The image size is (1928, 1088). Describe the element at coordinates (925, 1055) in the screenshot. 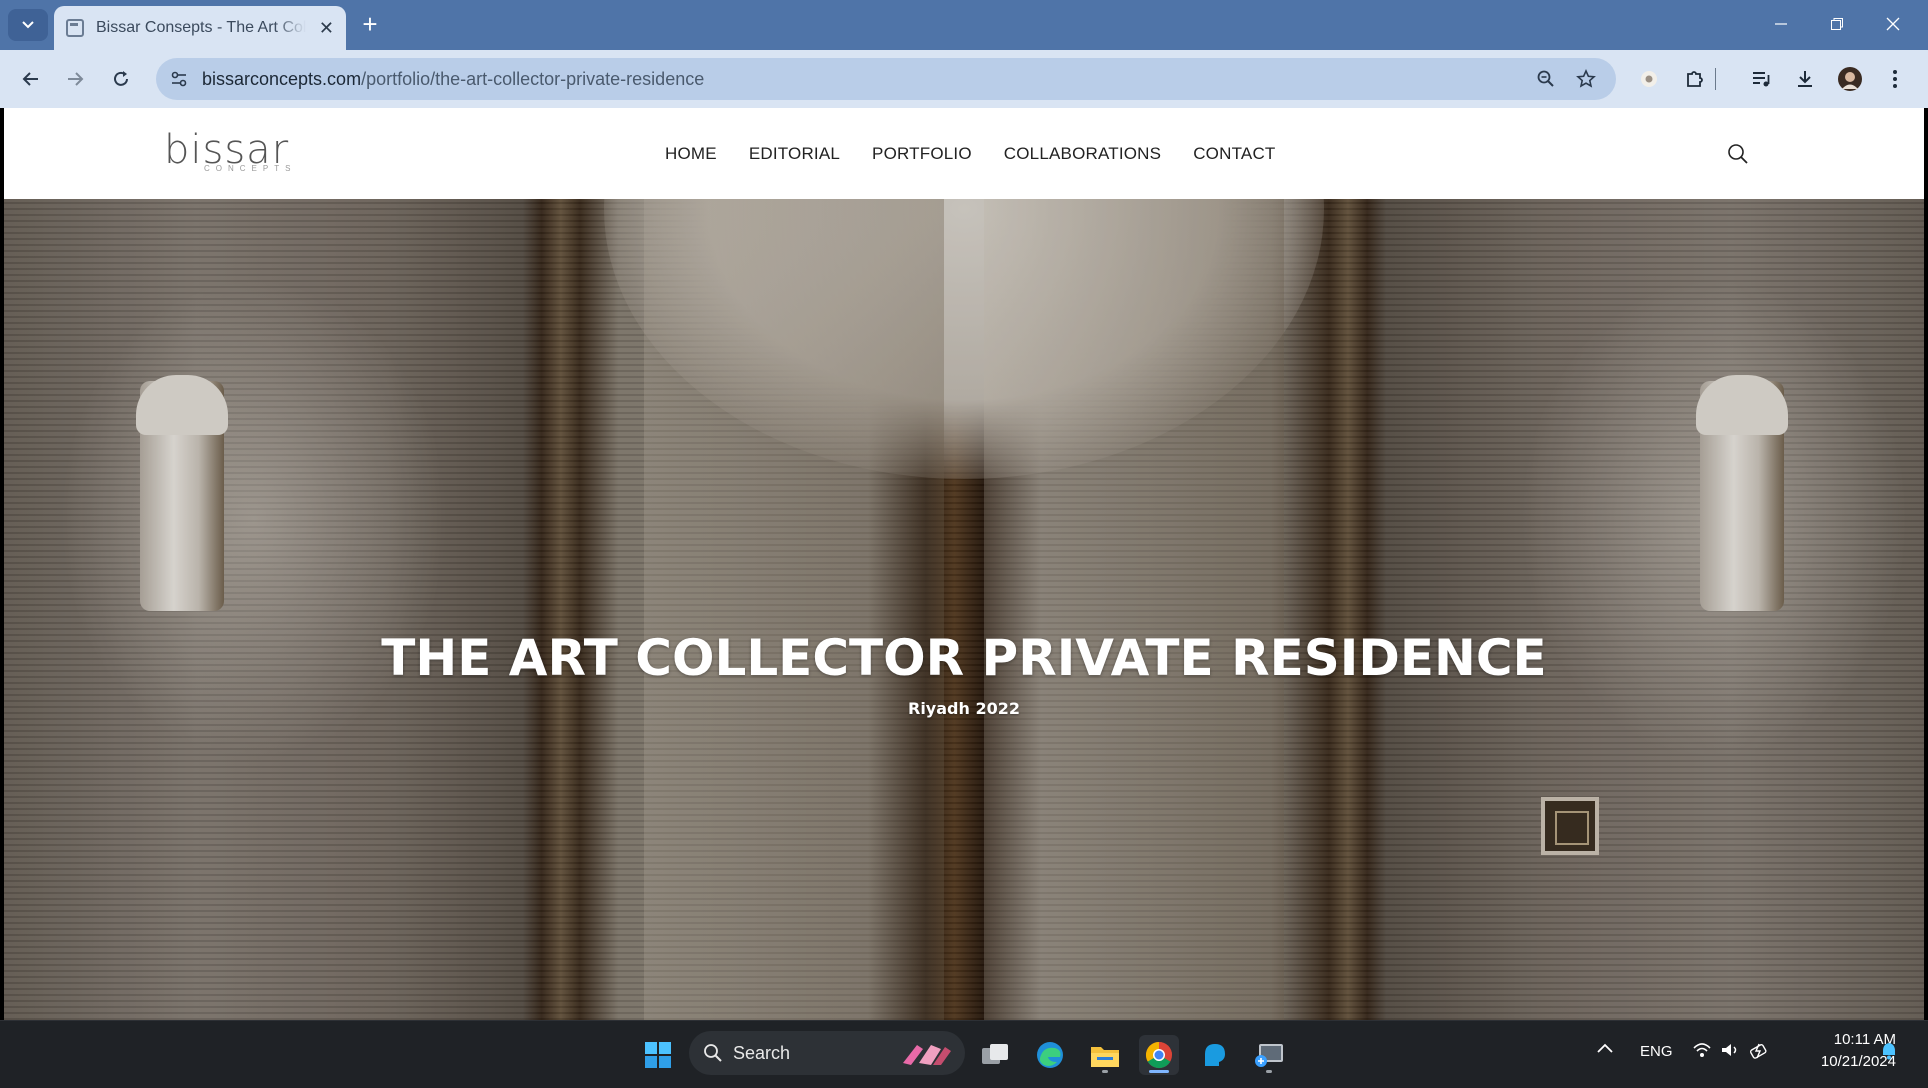

I see `search-highlight-icon` at that location.